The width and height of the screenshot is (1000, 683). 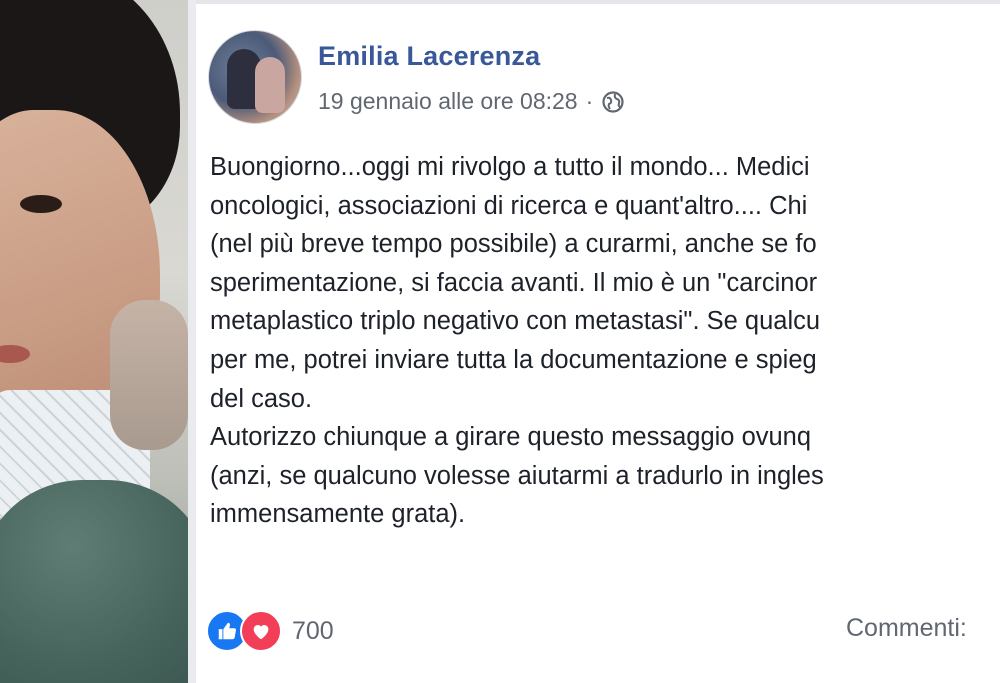 What do you see at coordinates (94, 581) in the screenshot?
I see `photo-sweater` at bounding box center [94, 581].